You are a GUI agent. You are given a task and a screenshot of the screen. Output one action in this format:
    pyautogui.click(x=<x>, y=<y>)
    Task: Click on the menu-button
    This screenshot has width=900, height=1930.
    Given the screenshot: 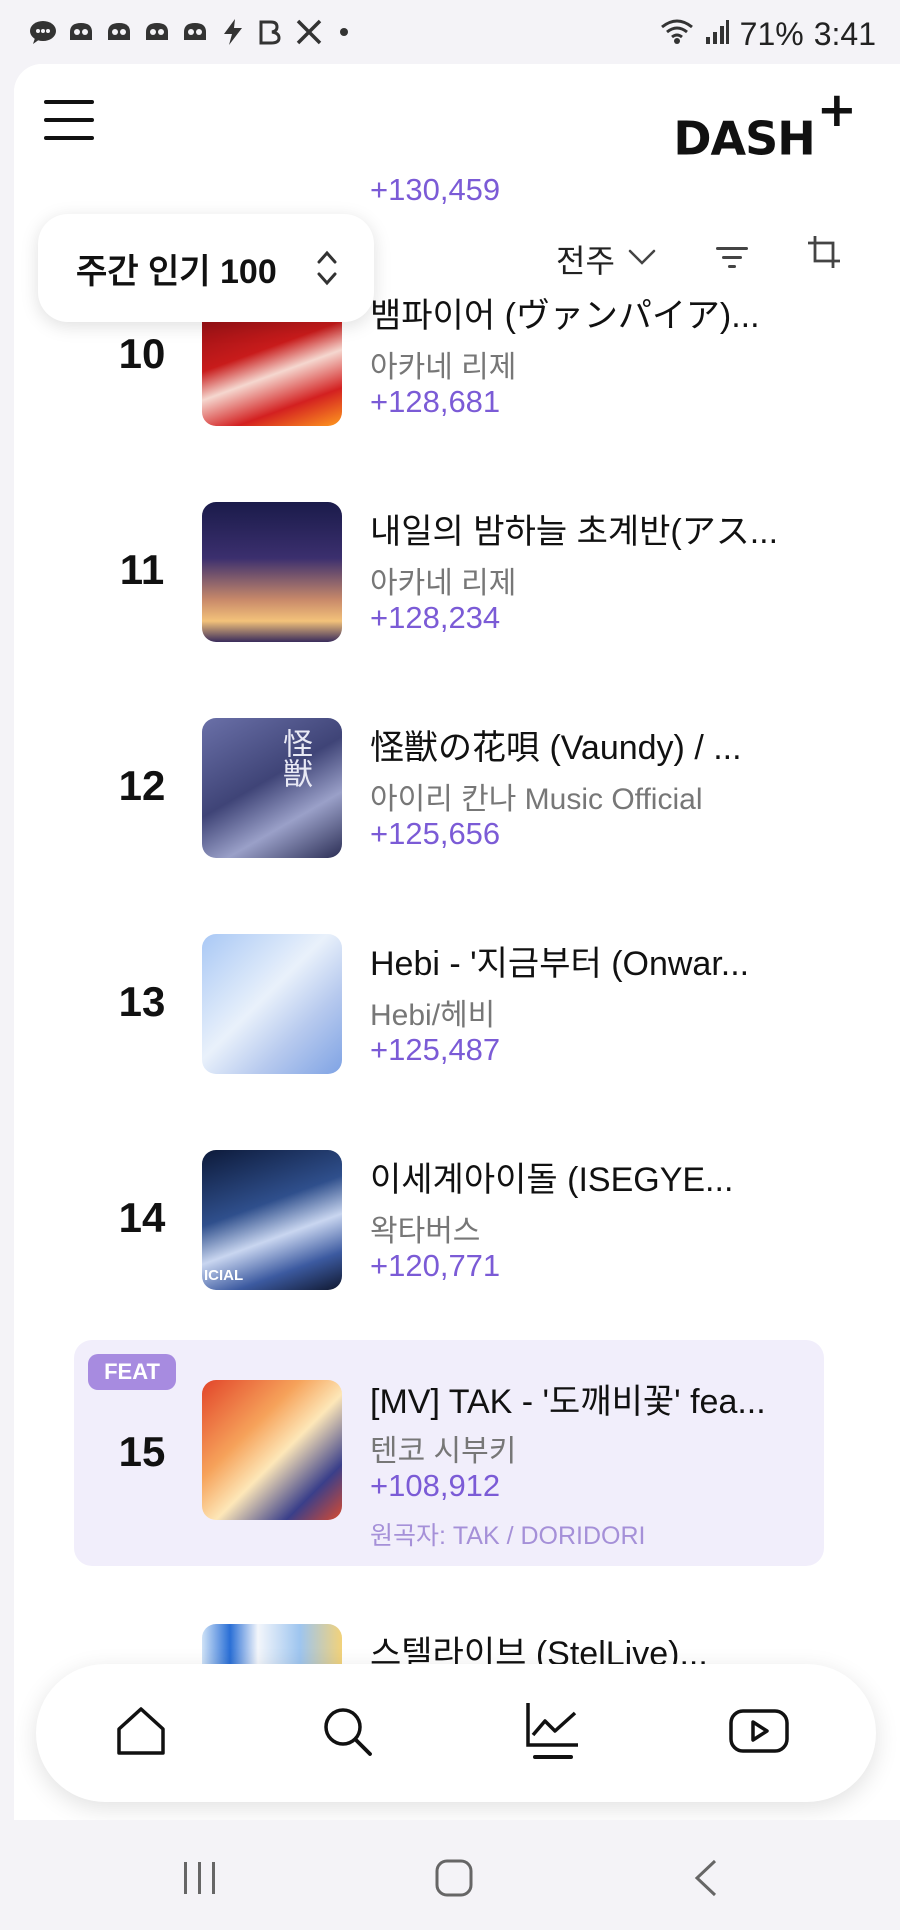 What is the action you would take?
    pyautogui.click(x=70, y=120)
    